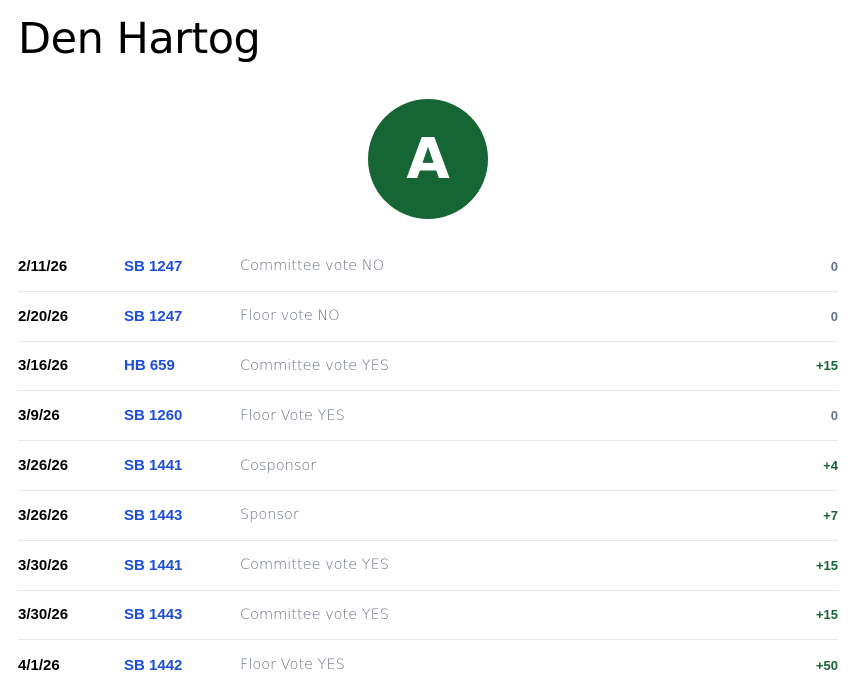 The height and width of the screenshot is (697, 860). Describe the element at coordinates (153, 665) in the screenshot. I see `bill-link: SB 1442` at that location.